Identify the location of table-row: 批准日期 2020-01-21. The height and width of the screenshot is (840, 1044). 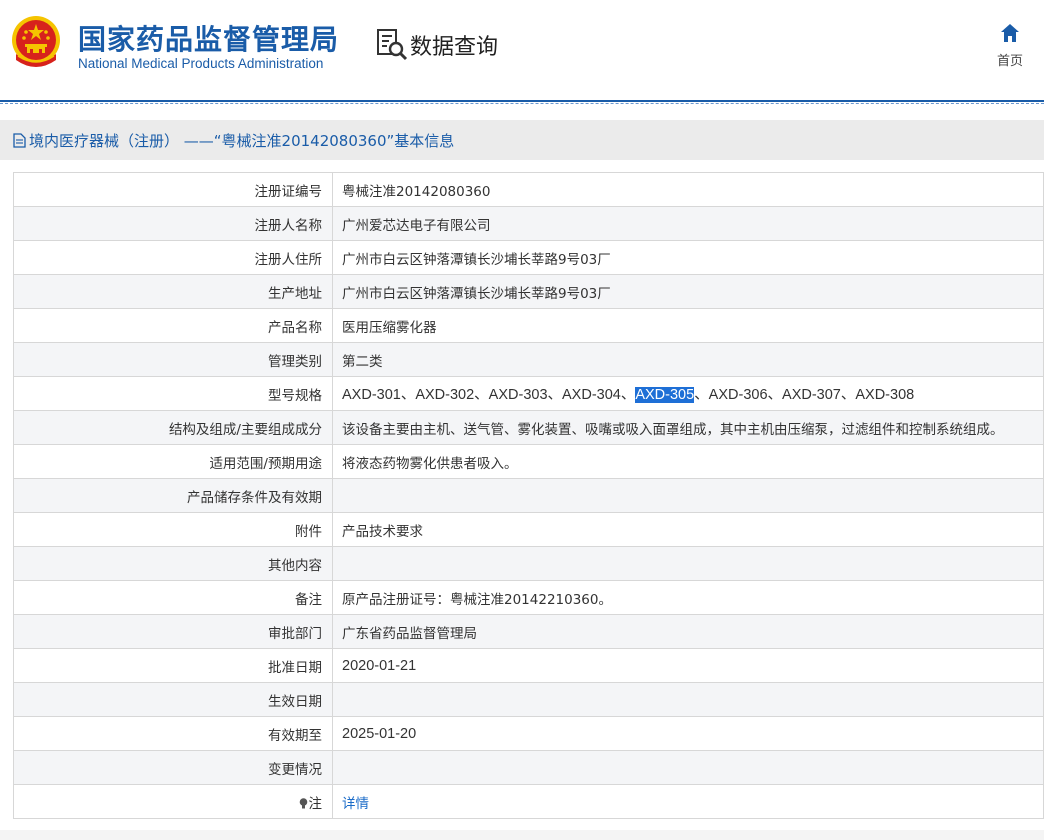
(528, 665).